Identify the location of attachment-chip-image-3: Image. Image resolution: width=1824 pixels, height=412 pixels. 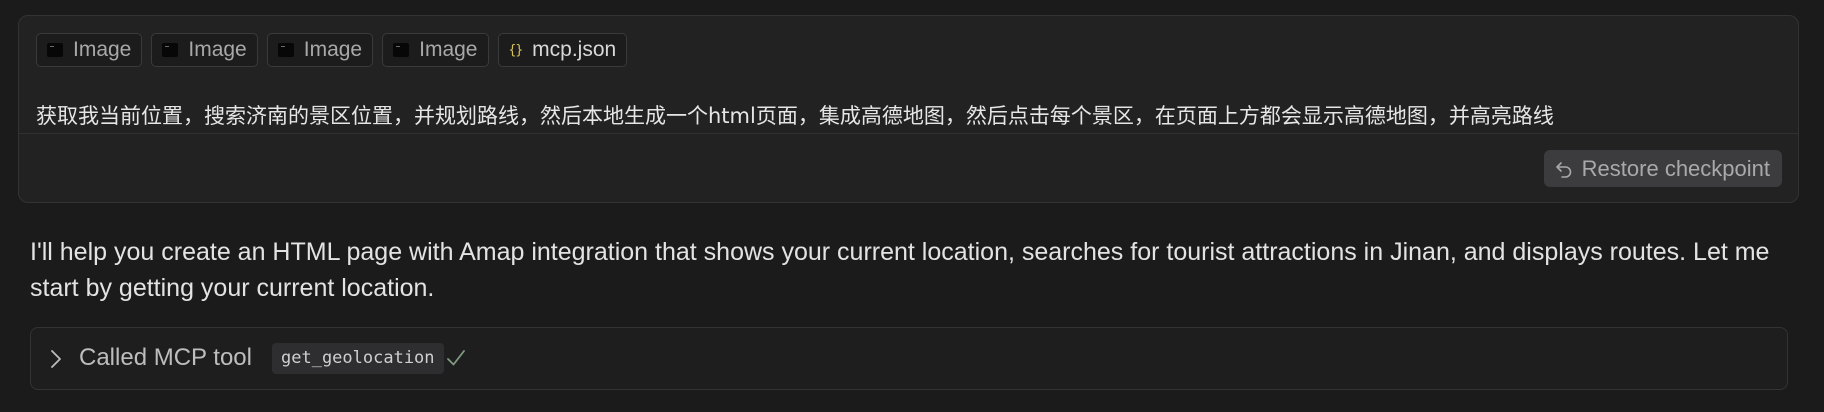
(320, 50).